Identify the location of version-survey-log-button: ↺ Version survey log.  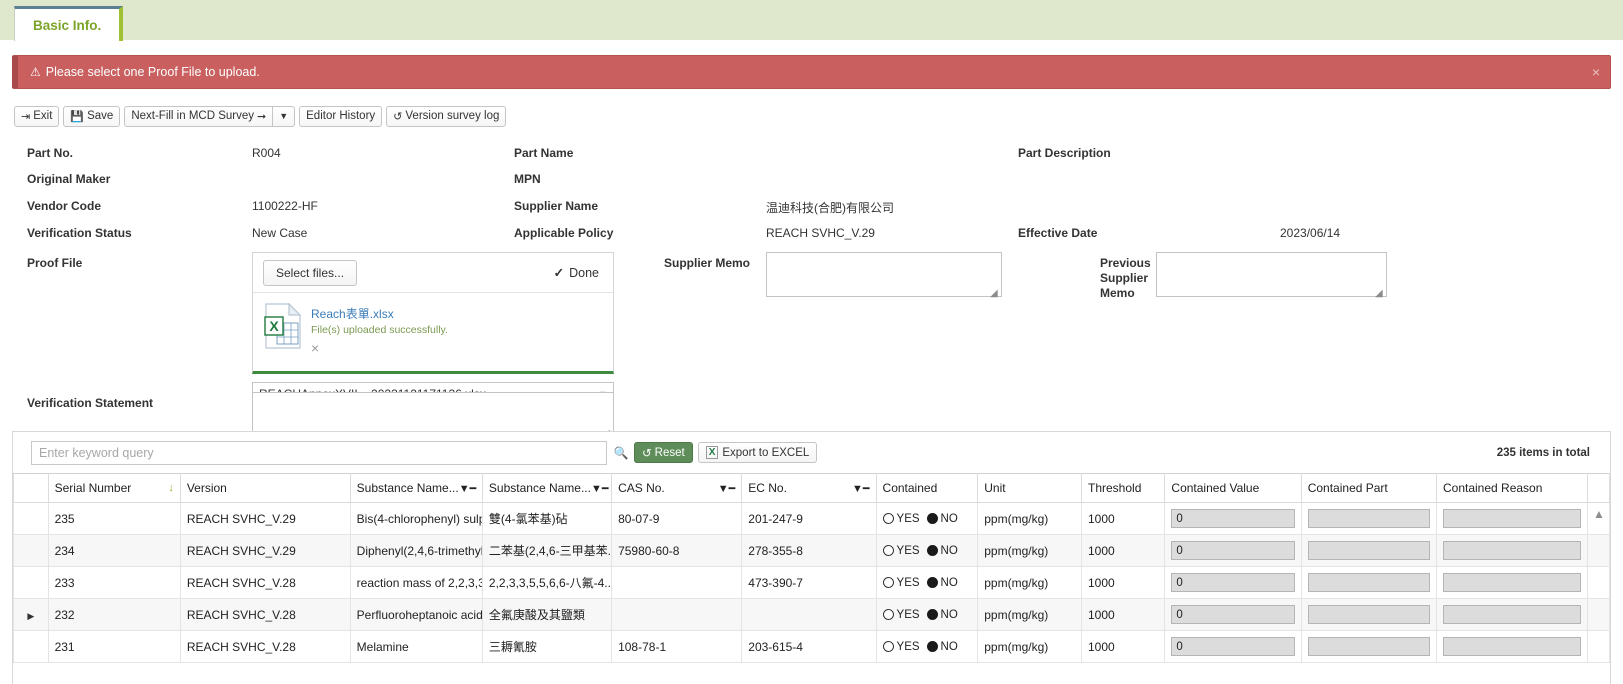
(446, 116).